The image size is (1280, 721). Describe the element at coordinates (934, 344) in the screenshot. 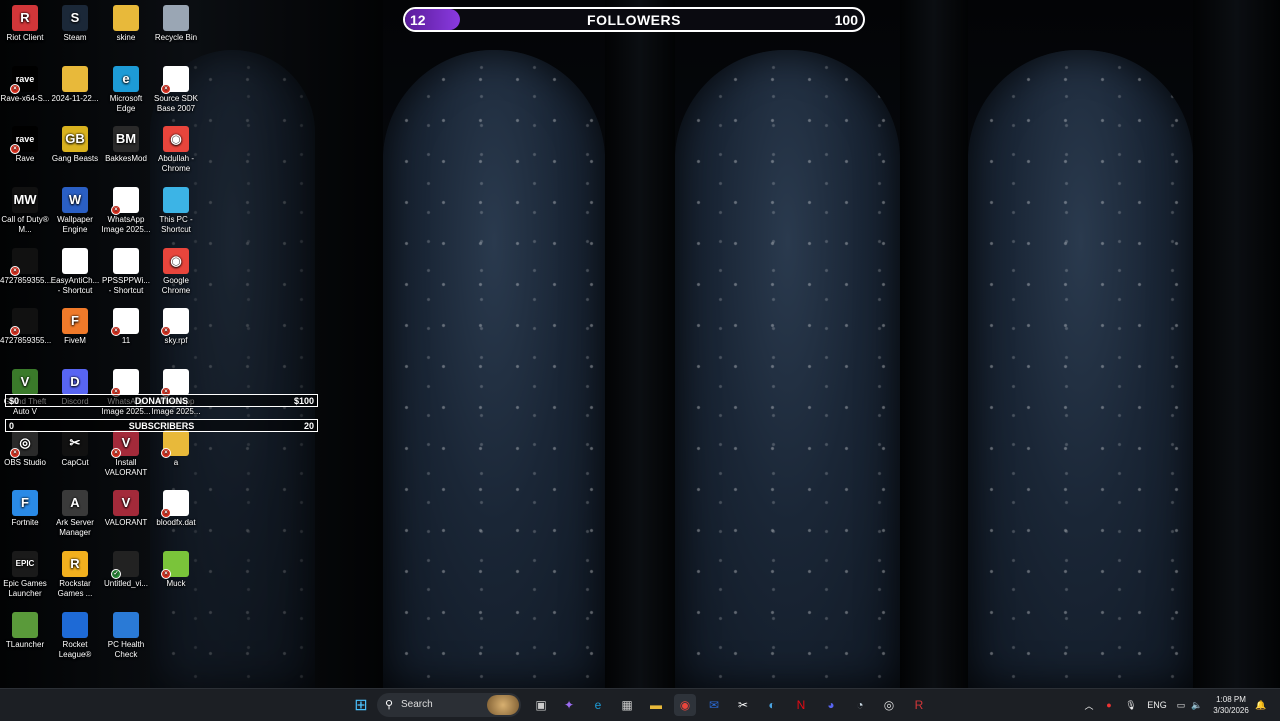

I see `wallpaper-pillar` at that location.